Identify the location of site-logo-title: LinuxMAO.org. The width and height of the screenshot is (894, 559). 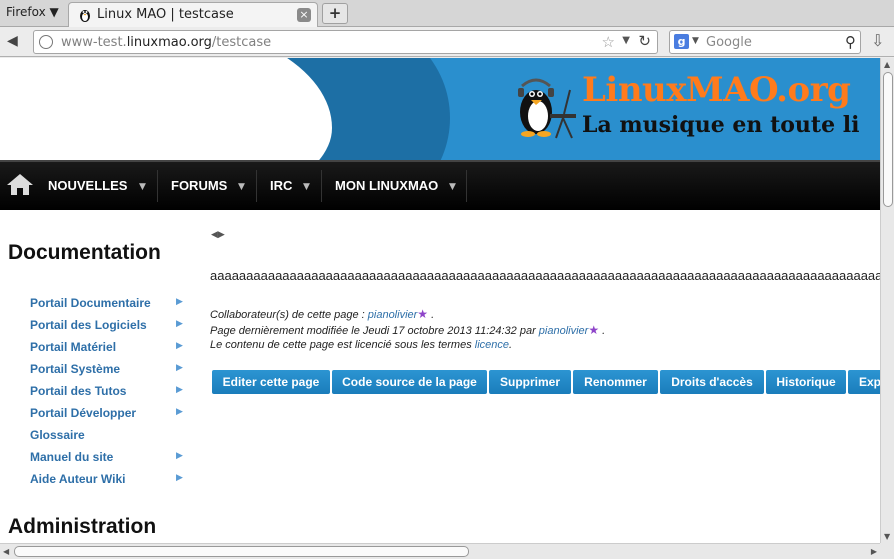
(716, 90).